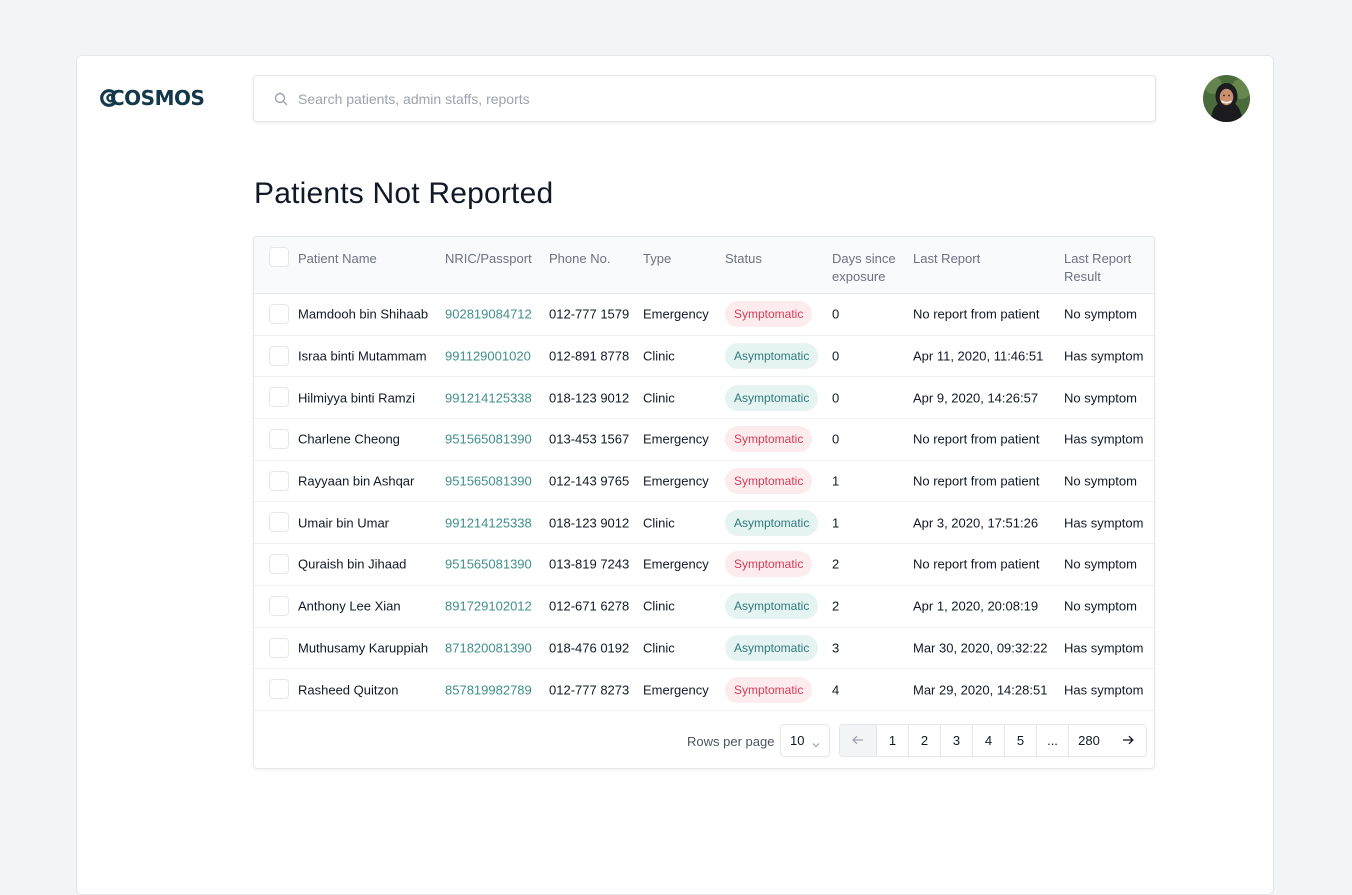 The image size is (1352, 895). What do you see at coordinates (488, 314) in the screenshot?
I see `nric-link: 902819084712` at bounding box center [488, 314].